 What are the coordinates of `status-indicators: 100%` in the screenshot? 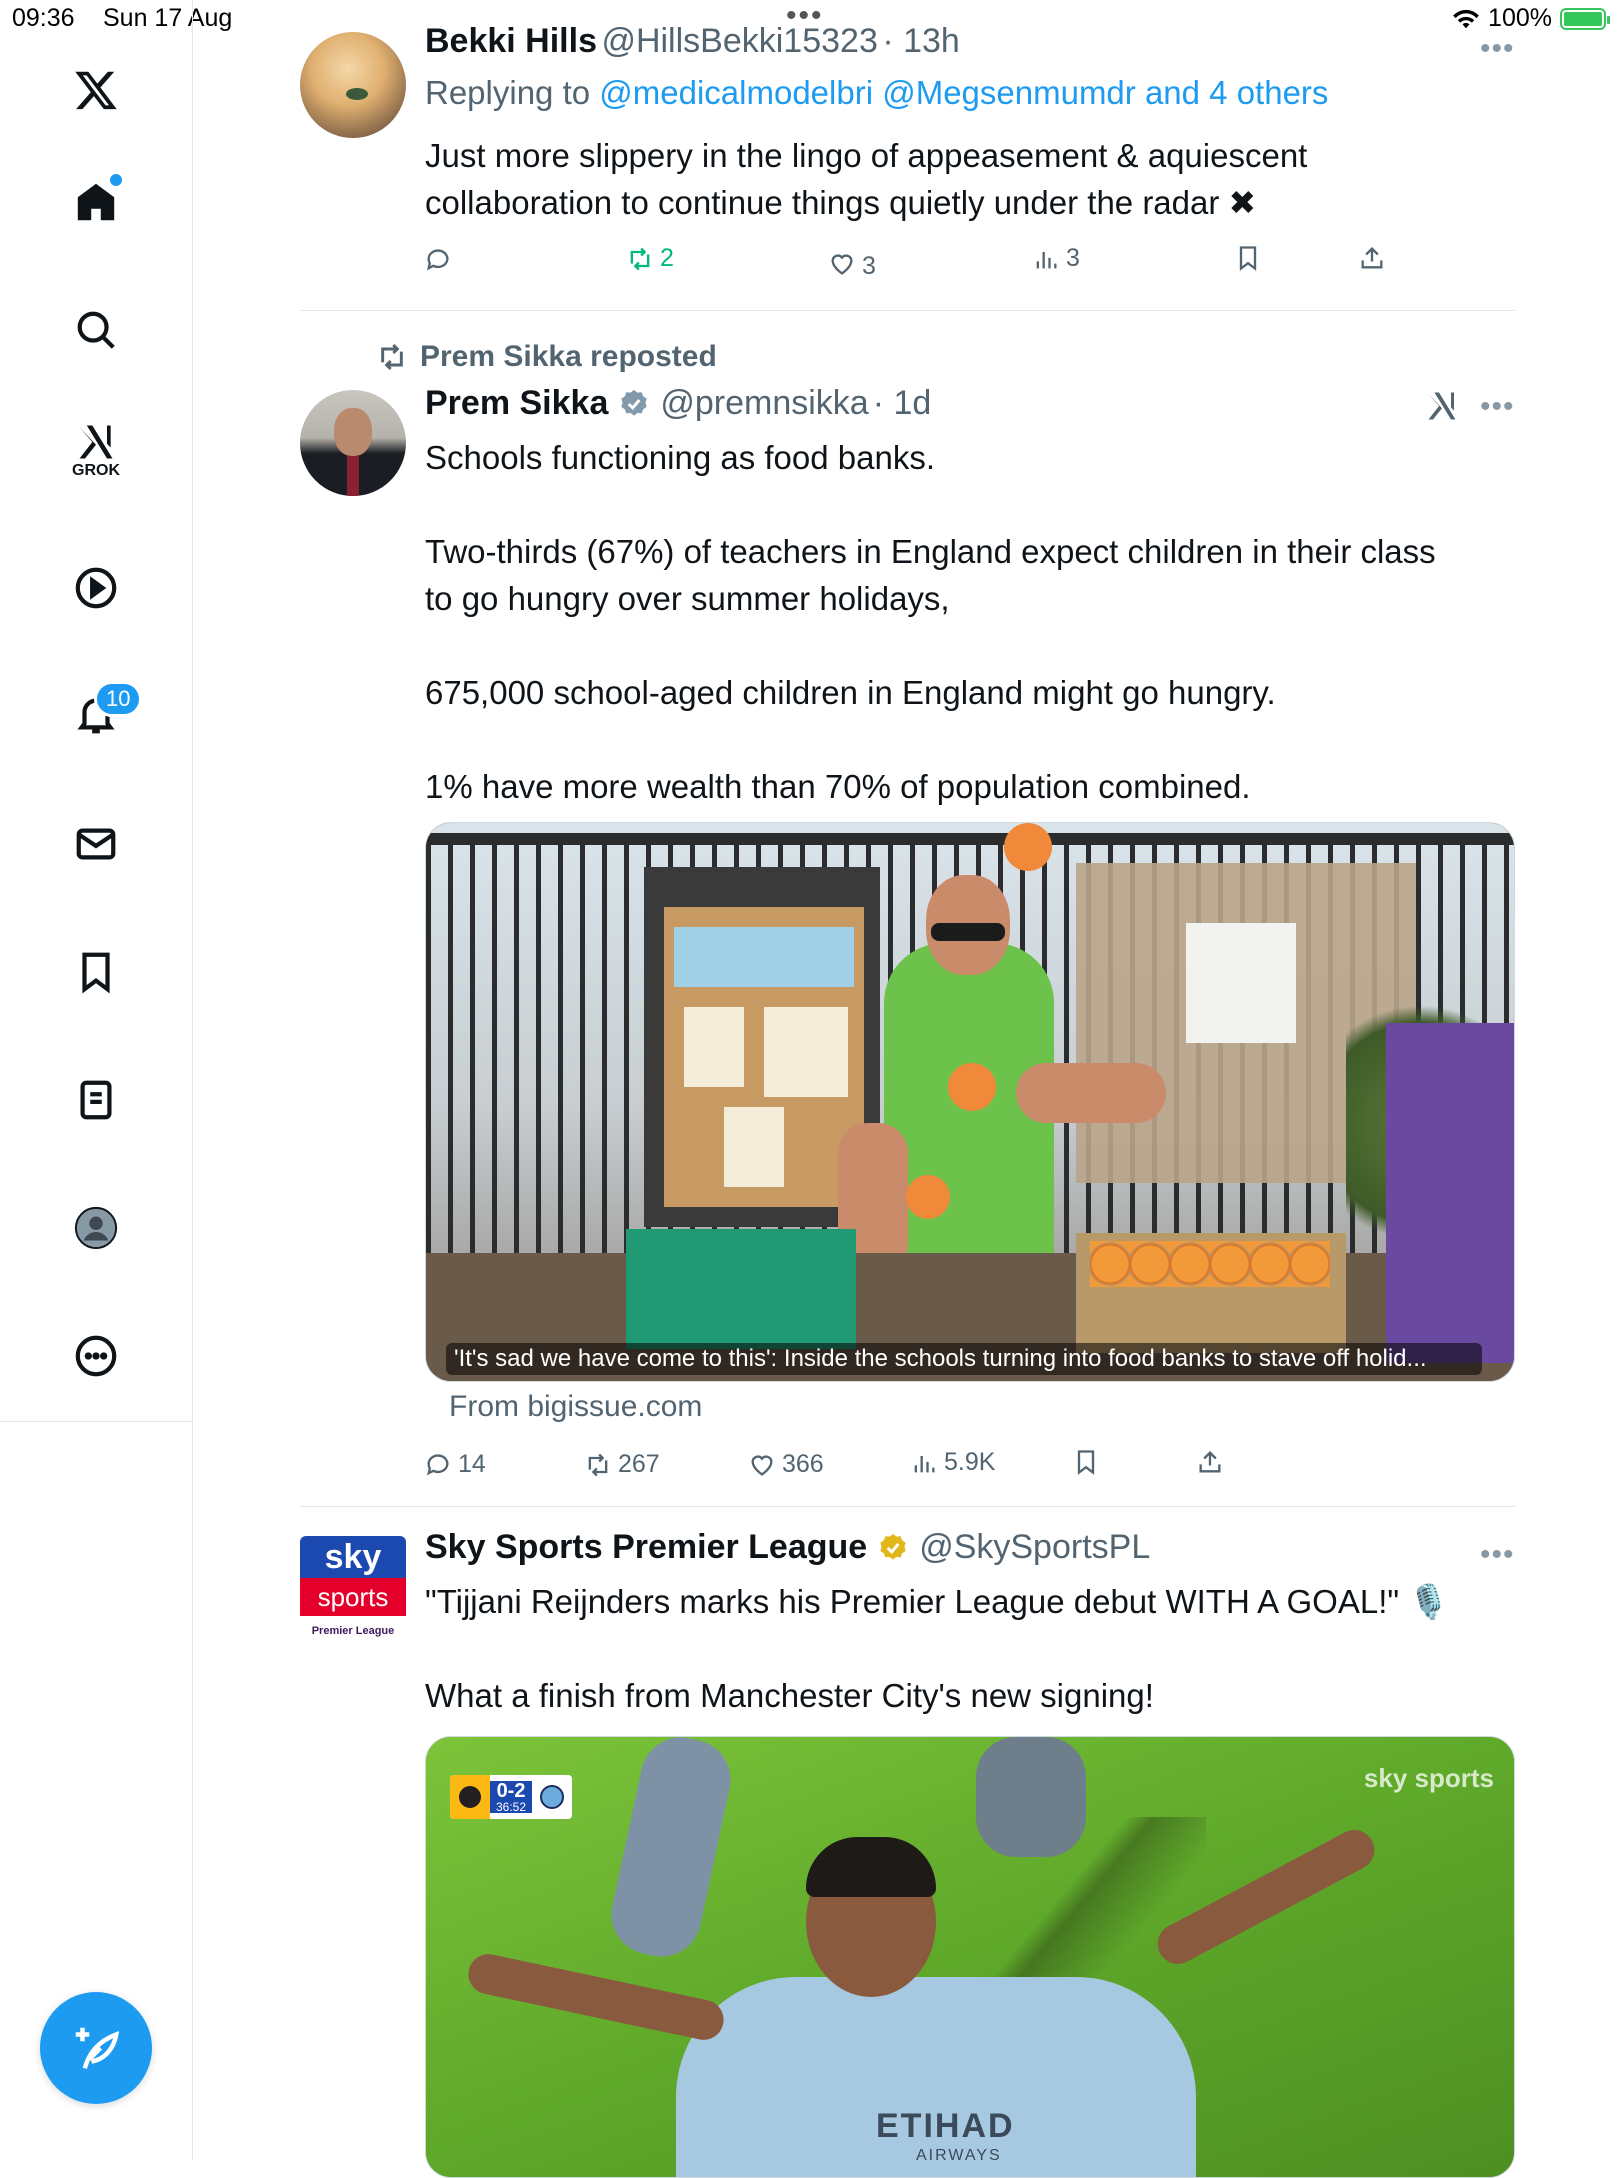 It's located at (1531, 18).